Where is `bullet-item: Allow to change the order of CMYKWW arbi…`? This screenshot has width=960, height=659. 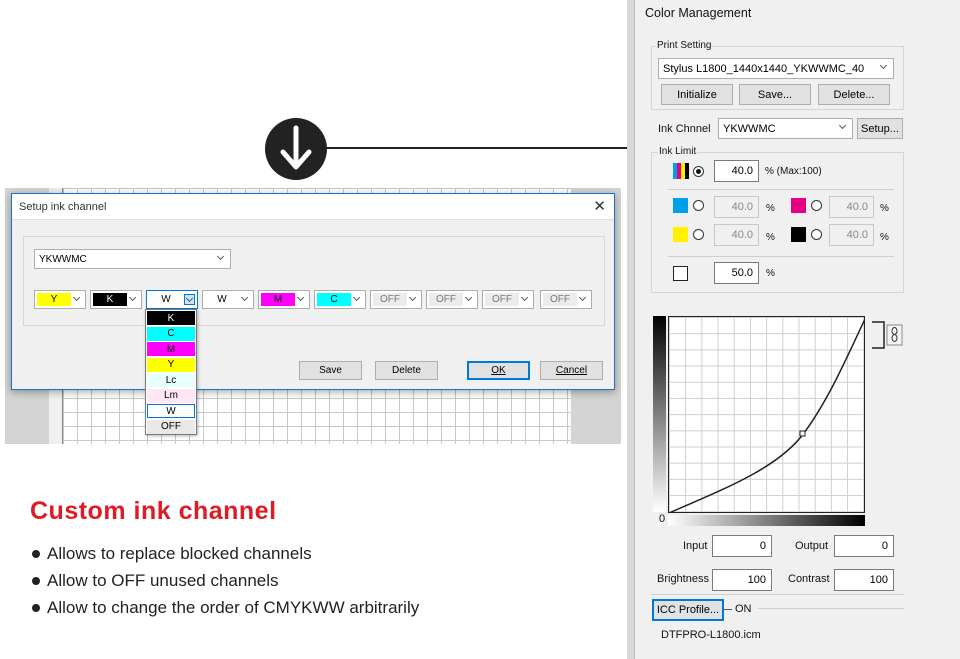 bullet-item: Allow to change the order of CMYKWW arbi… is located at coordinates (225, 607).